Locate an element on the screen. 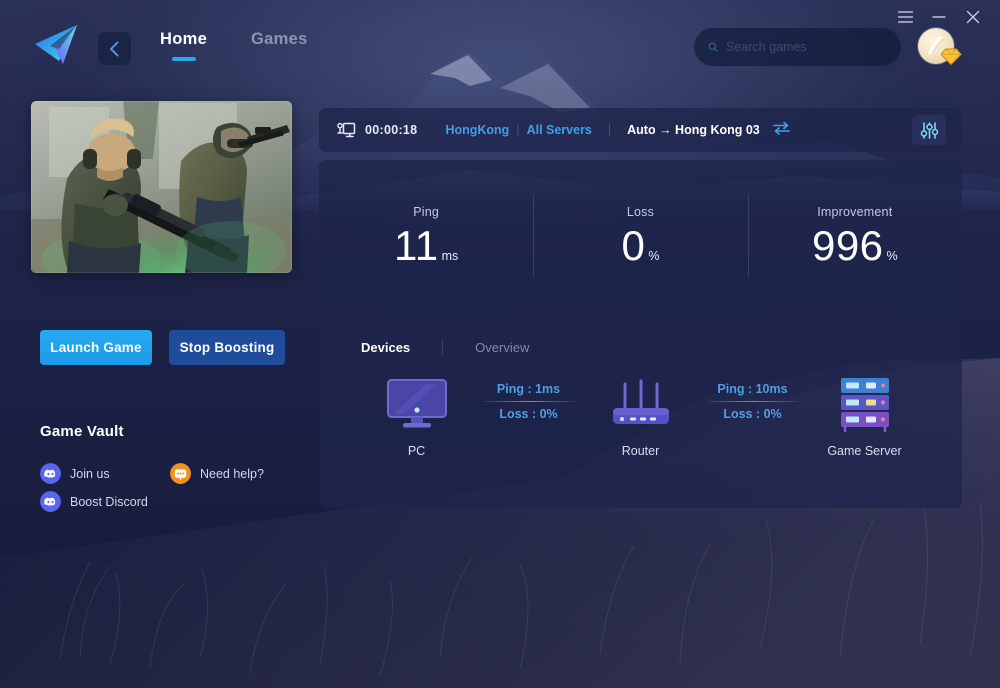 This screenshot has height=688, width=1000. device-node-game-server-label: Game Server is located at coordinates (864, 451).